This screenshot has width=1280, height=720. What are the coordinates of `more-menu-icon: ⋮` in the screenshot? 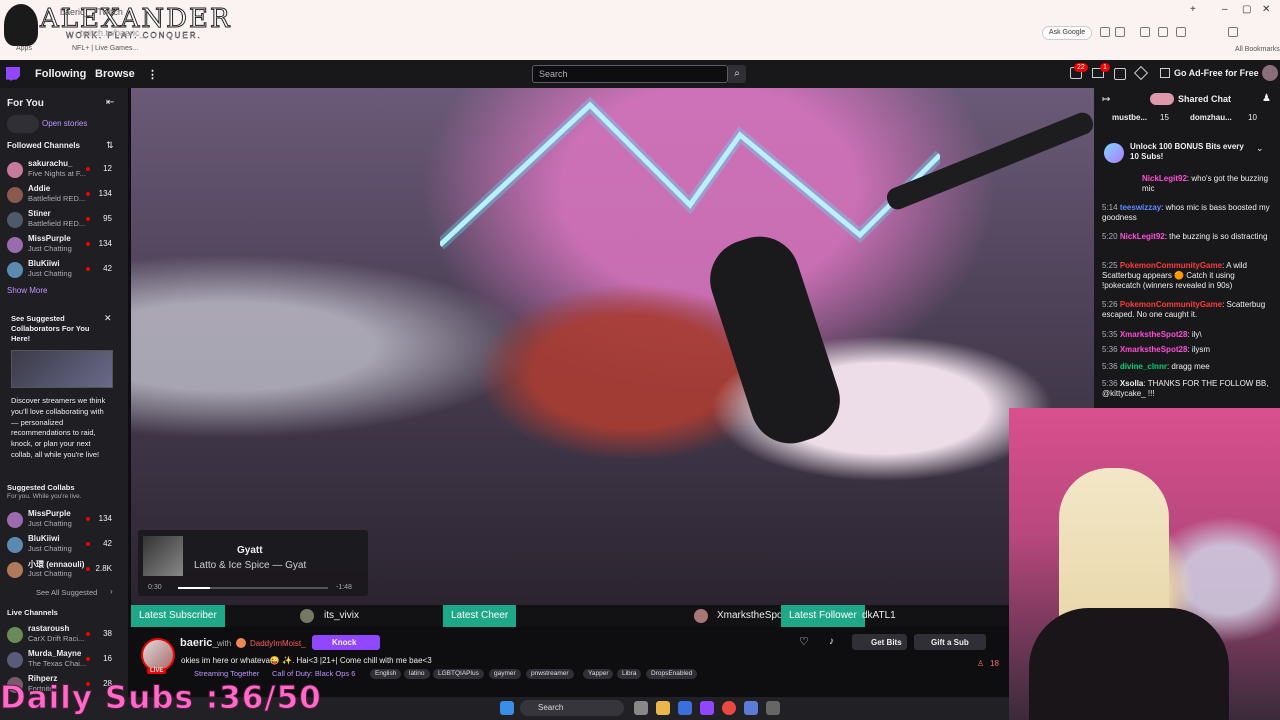 It's located at (152, 74).